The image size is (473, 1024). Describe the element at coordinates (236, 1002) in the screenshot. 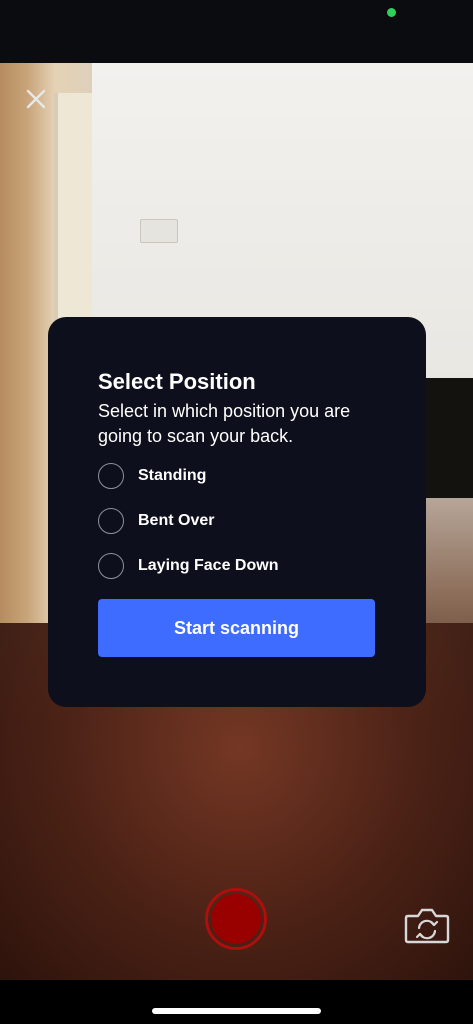

I see `bottom-bar` at that location.